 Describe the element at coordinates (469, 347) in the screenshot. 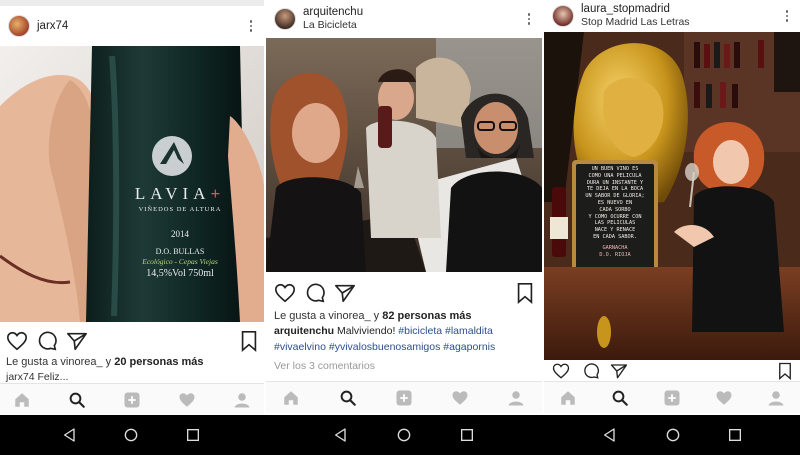

I see `hashtag: #agapornis` at that location.